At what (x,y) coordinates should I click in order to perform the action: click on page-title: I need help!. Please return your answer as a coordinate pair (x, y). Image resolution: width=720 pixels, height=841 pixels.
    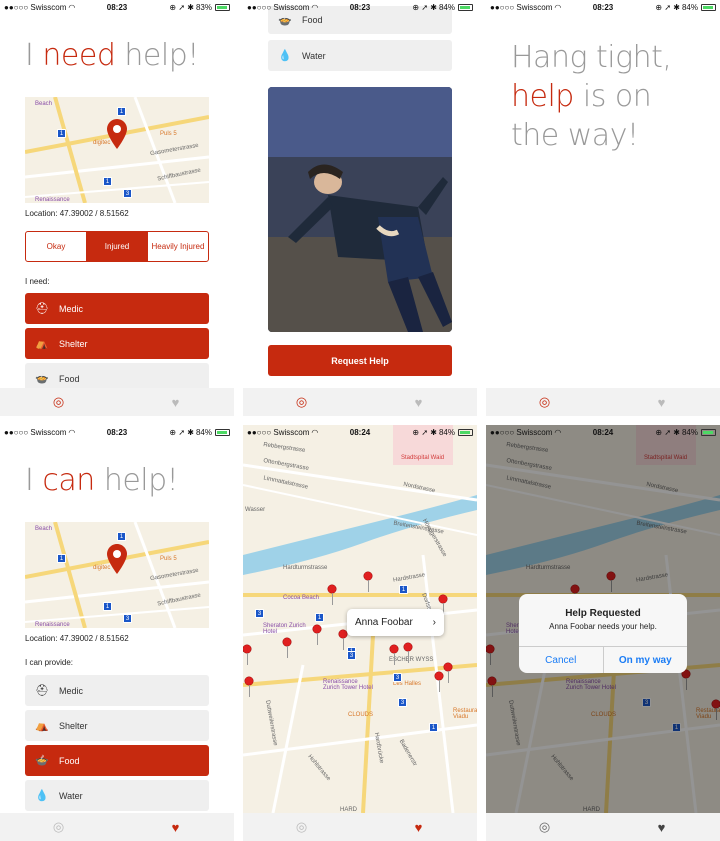
    Looking at the image, I should click on (112, 55).